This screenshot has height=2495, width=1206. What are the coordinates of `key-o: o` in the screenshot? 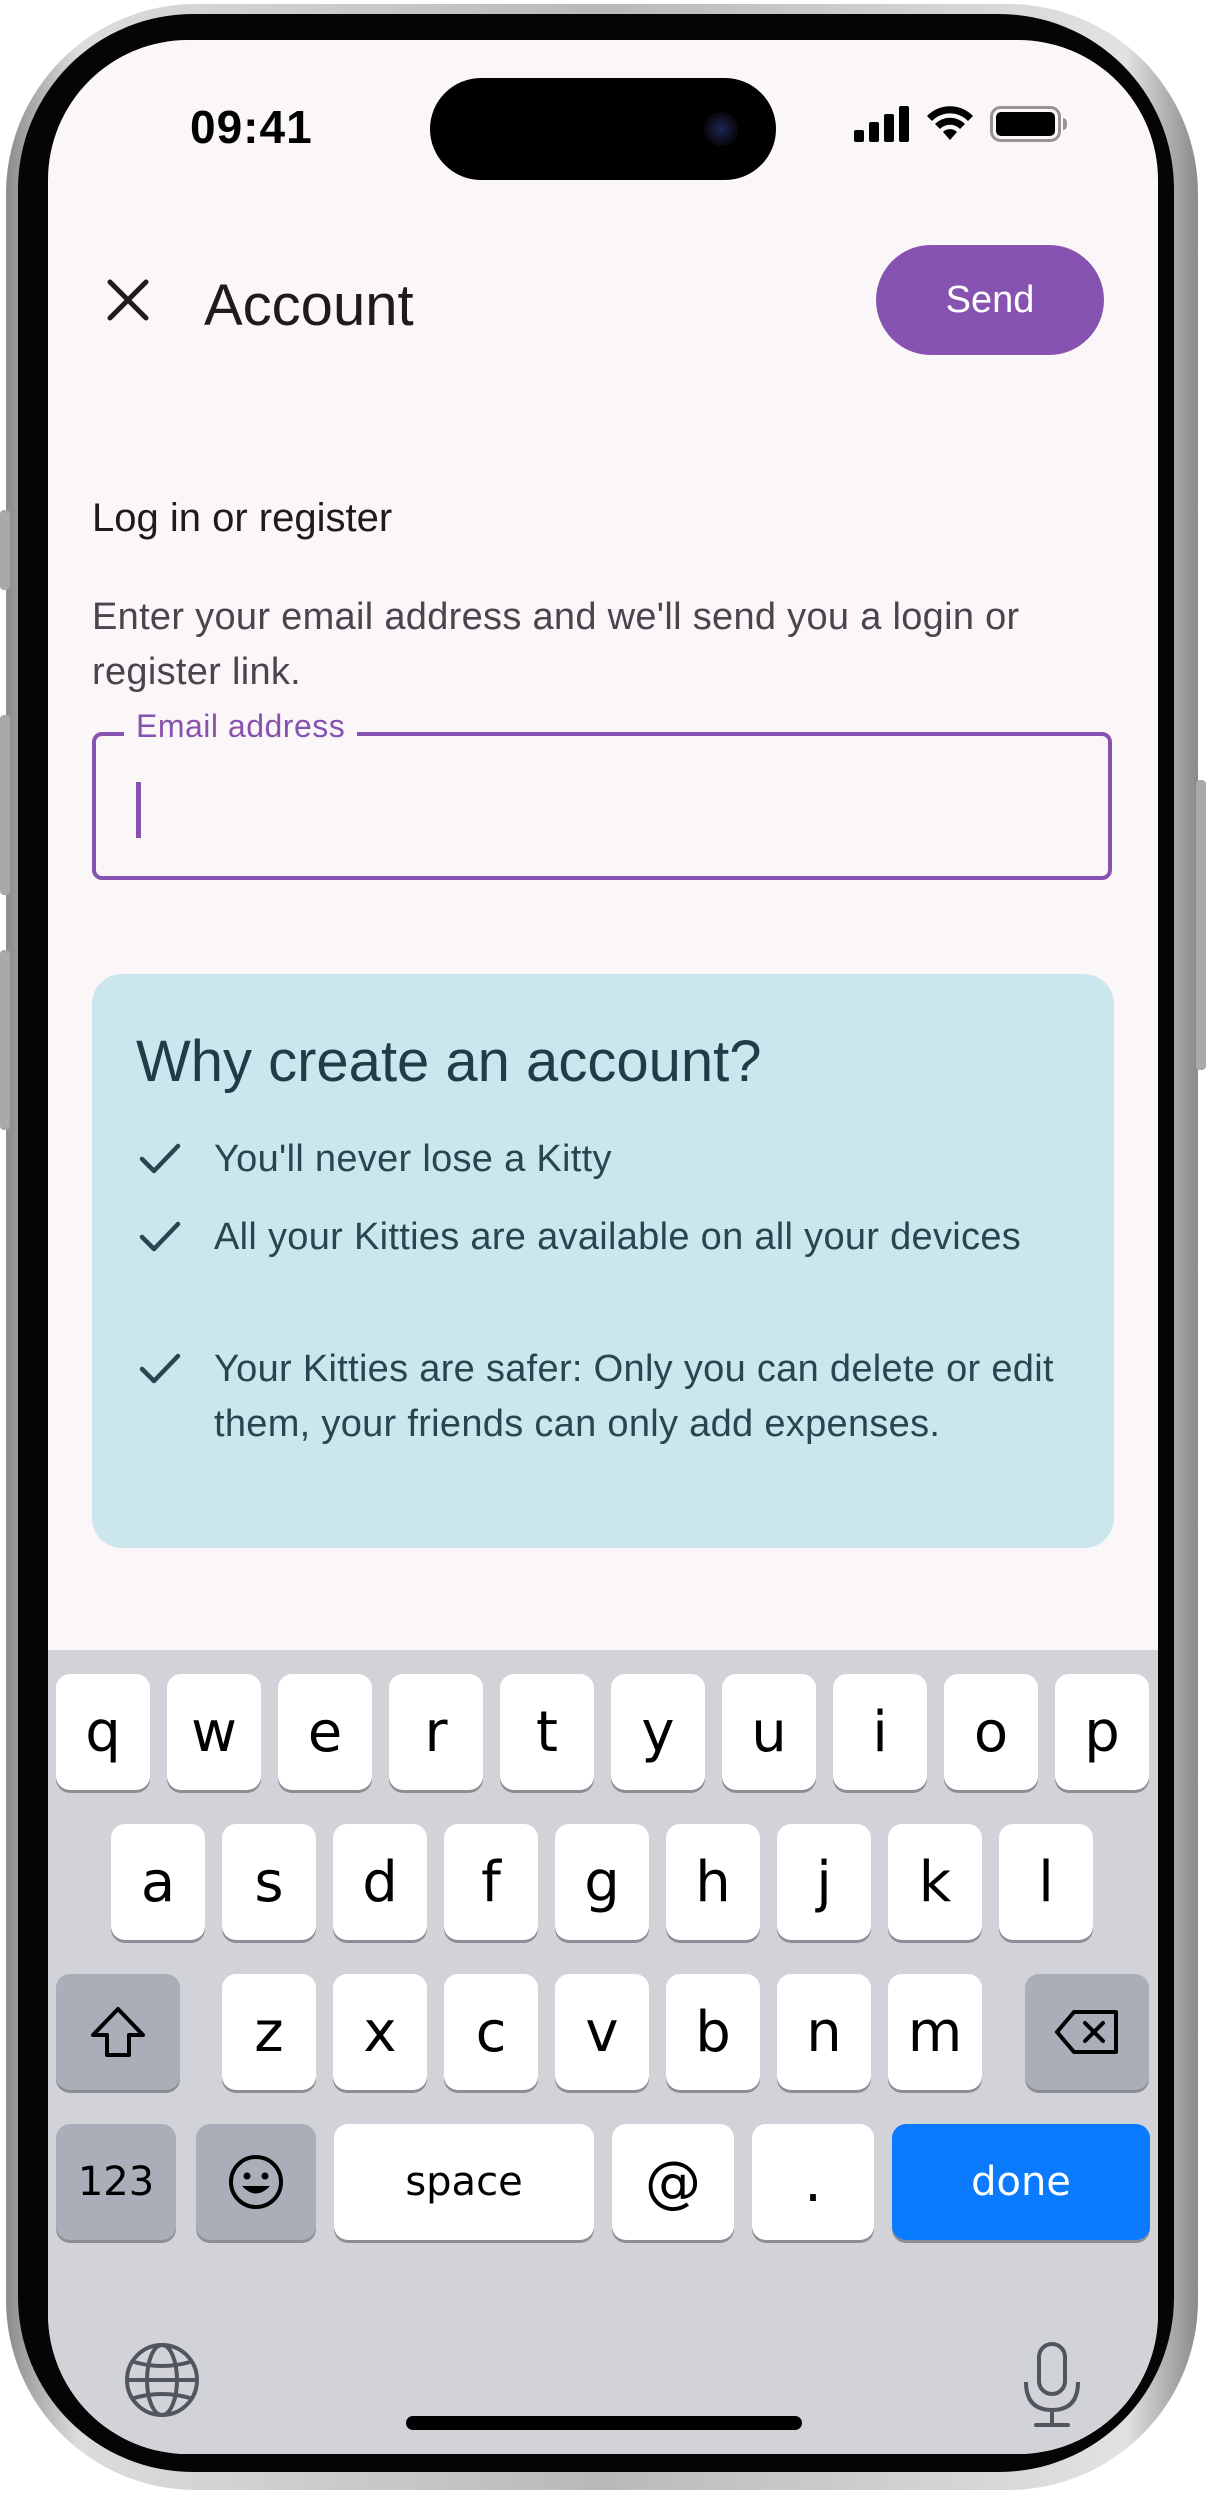 It's located at (991, 1732).